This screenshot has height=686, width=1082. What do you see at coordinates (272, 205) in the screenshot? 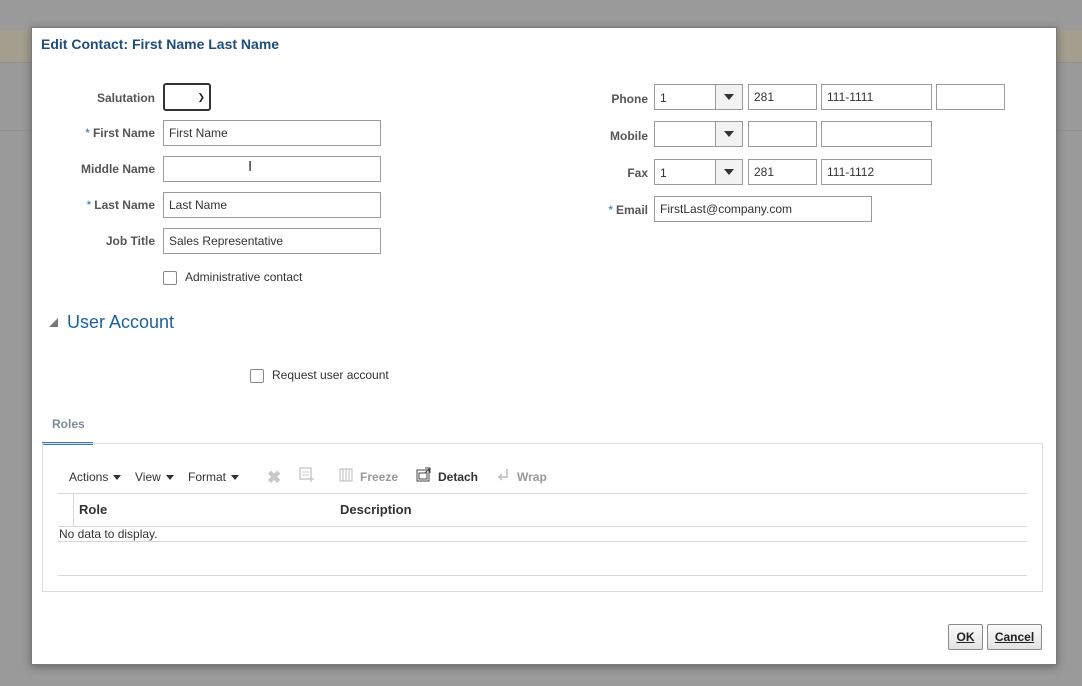
I see `last-name-field` at bounding box center [272, 205].